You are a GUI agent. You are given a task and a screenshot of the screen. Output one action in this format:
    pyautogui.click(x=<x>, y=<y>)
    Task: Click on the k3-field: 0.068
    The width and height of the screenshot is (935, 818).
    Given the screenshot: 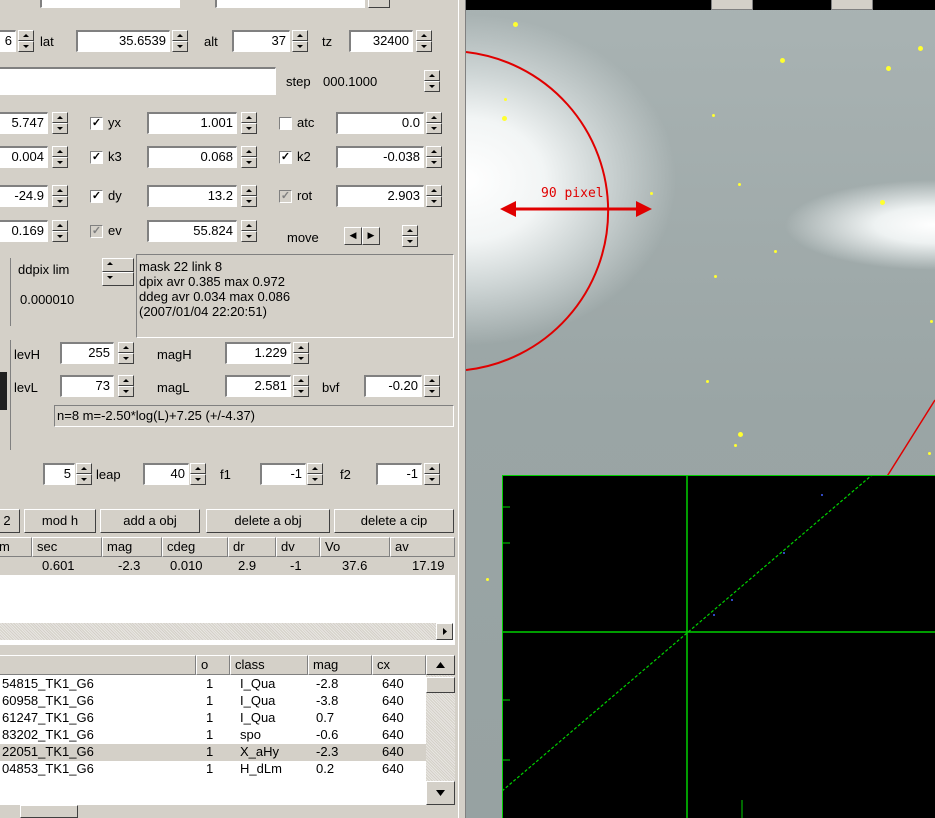 What is the action you would take?
    pyautogui.click(x=192, y=157)
    